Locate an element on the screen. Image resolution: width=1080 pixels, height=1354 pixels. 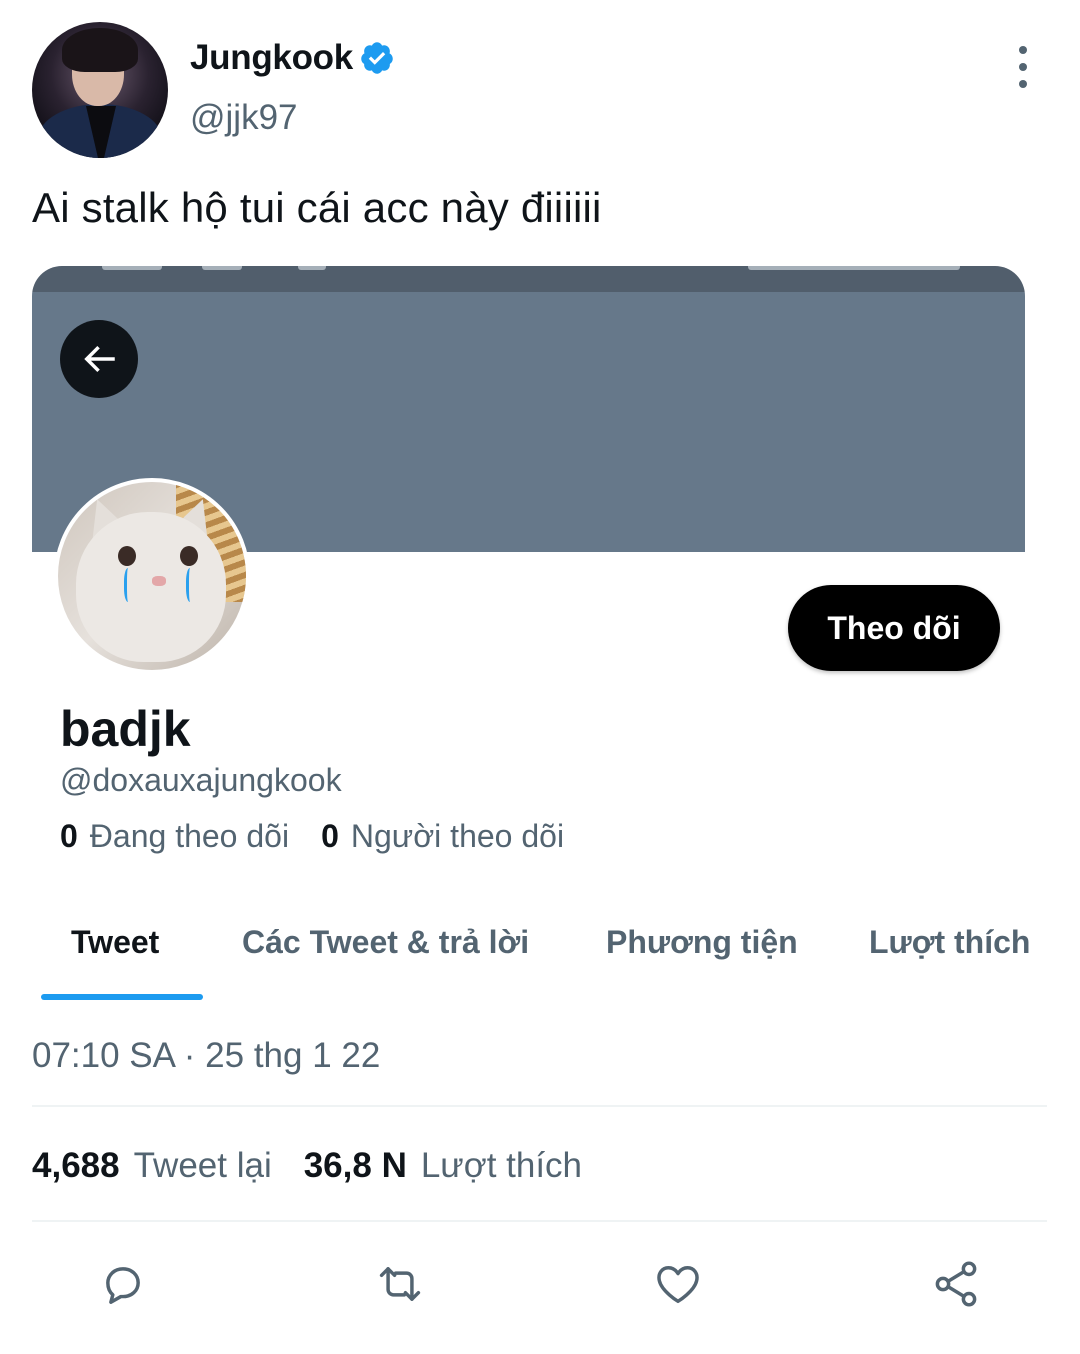
engagement-stats: 4,688 Tweet lại 36,8 N Lượt thích is located at coordinates (307, 1166).